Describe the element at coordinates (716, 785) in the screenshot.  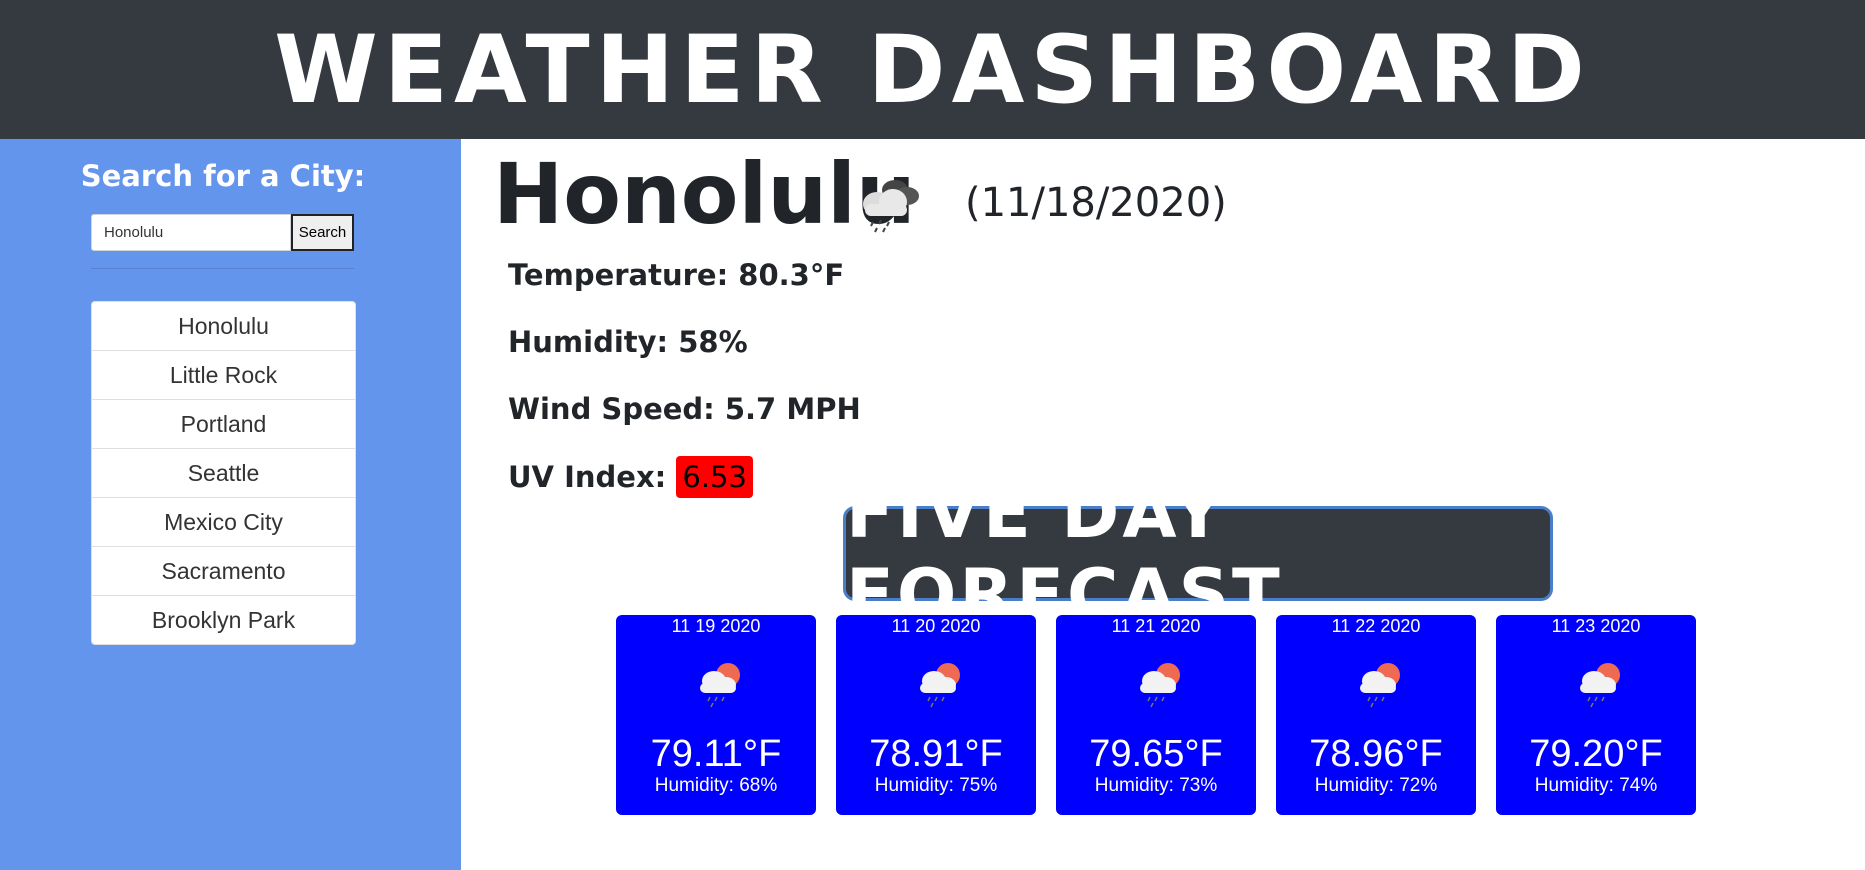
I see `forecast-humidity: Humidity: 68%` at that location.